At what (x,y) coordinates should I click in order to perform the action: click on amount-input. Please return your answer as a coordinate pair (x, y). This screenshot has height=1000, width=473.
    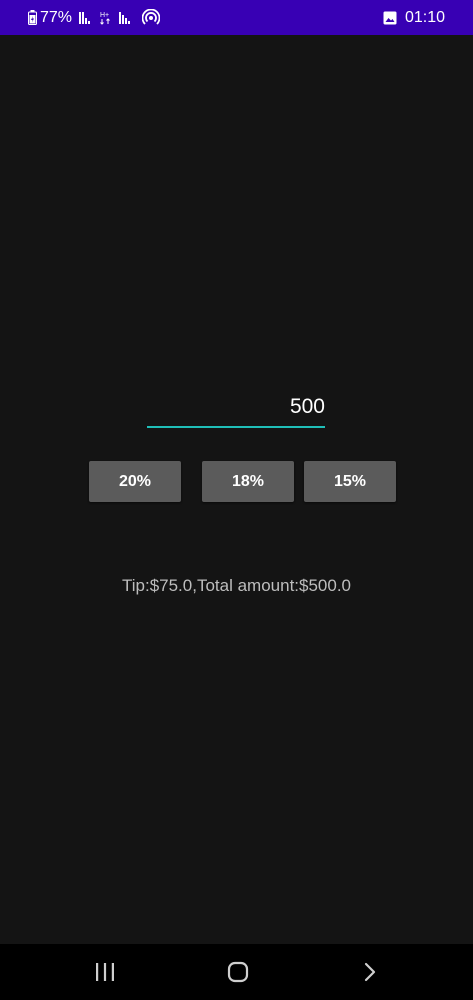
    Looking at the image, I should click on (236, 410).